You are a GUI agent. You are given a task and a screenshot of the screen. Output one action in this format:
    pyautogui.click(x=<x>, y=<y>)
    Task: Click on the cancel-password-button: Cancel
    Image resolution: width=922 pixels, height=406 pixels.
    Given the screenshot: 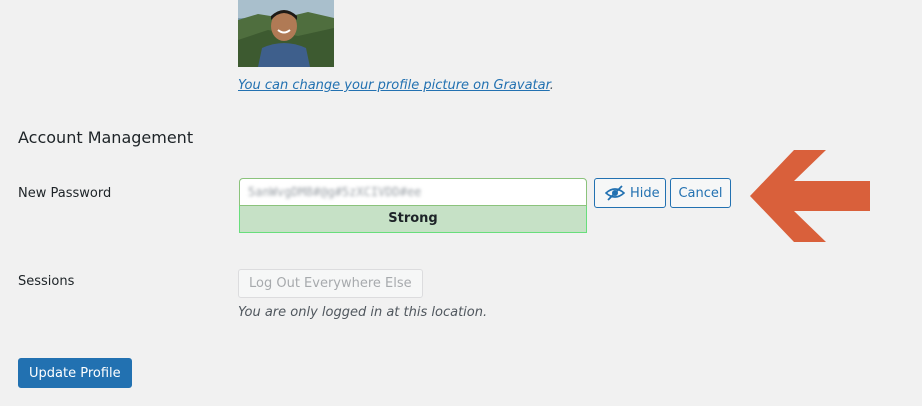 What is the action you would take?
    pyautogui.click(x=700, y=193)
    